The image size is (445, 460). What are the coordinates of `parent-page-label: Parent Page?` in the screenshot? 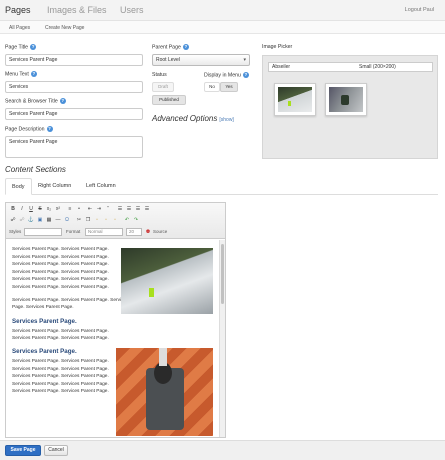 It's located at (170, 47).